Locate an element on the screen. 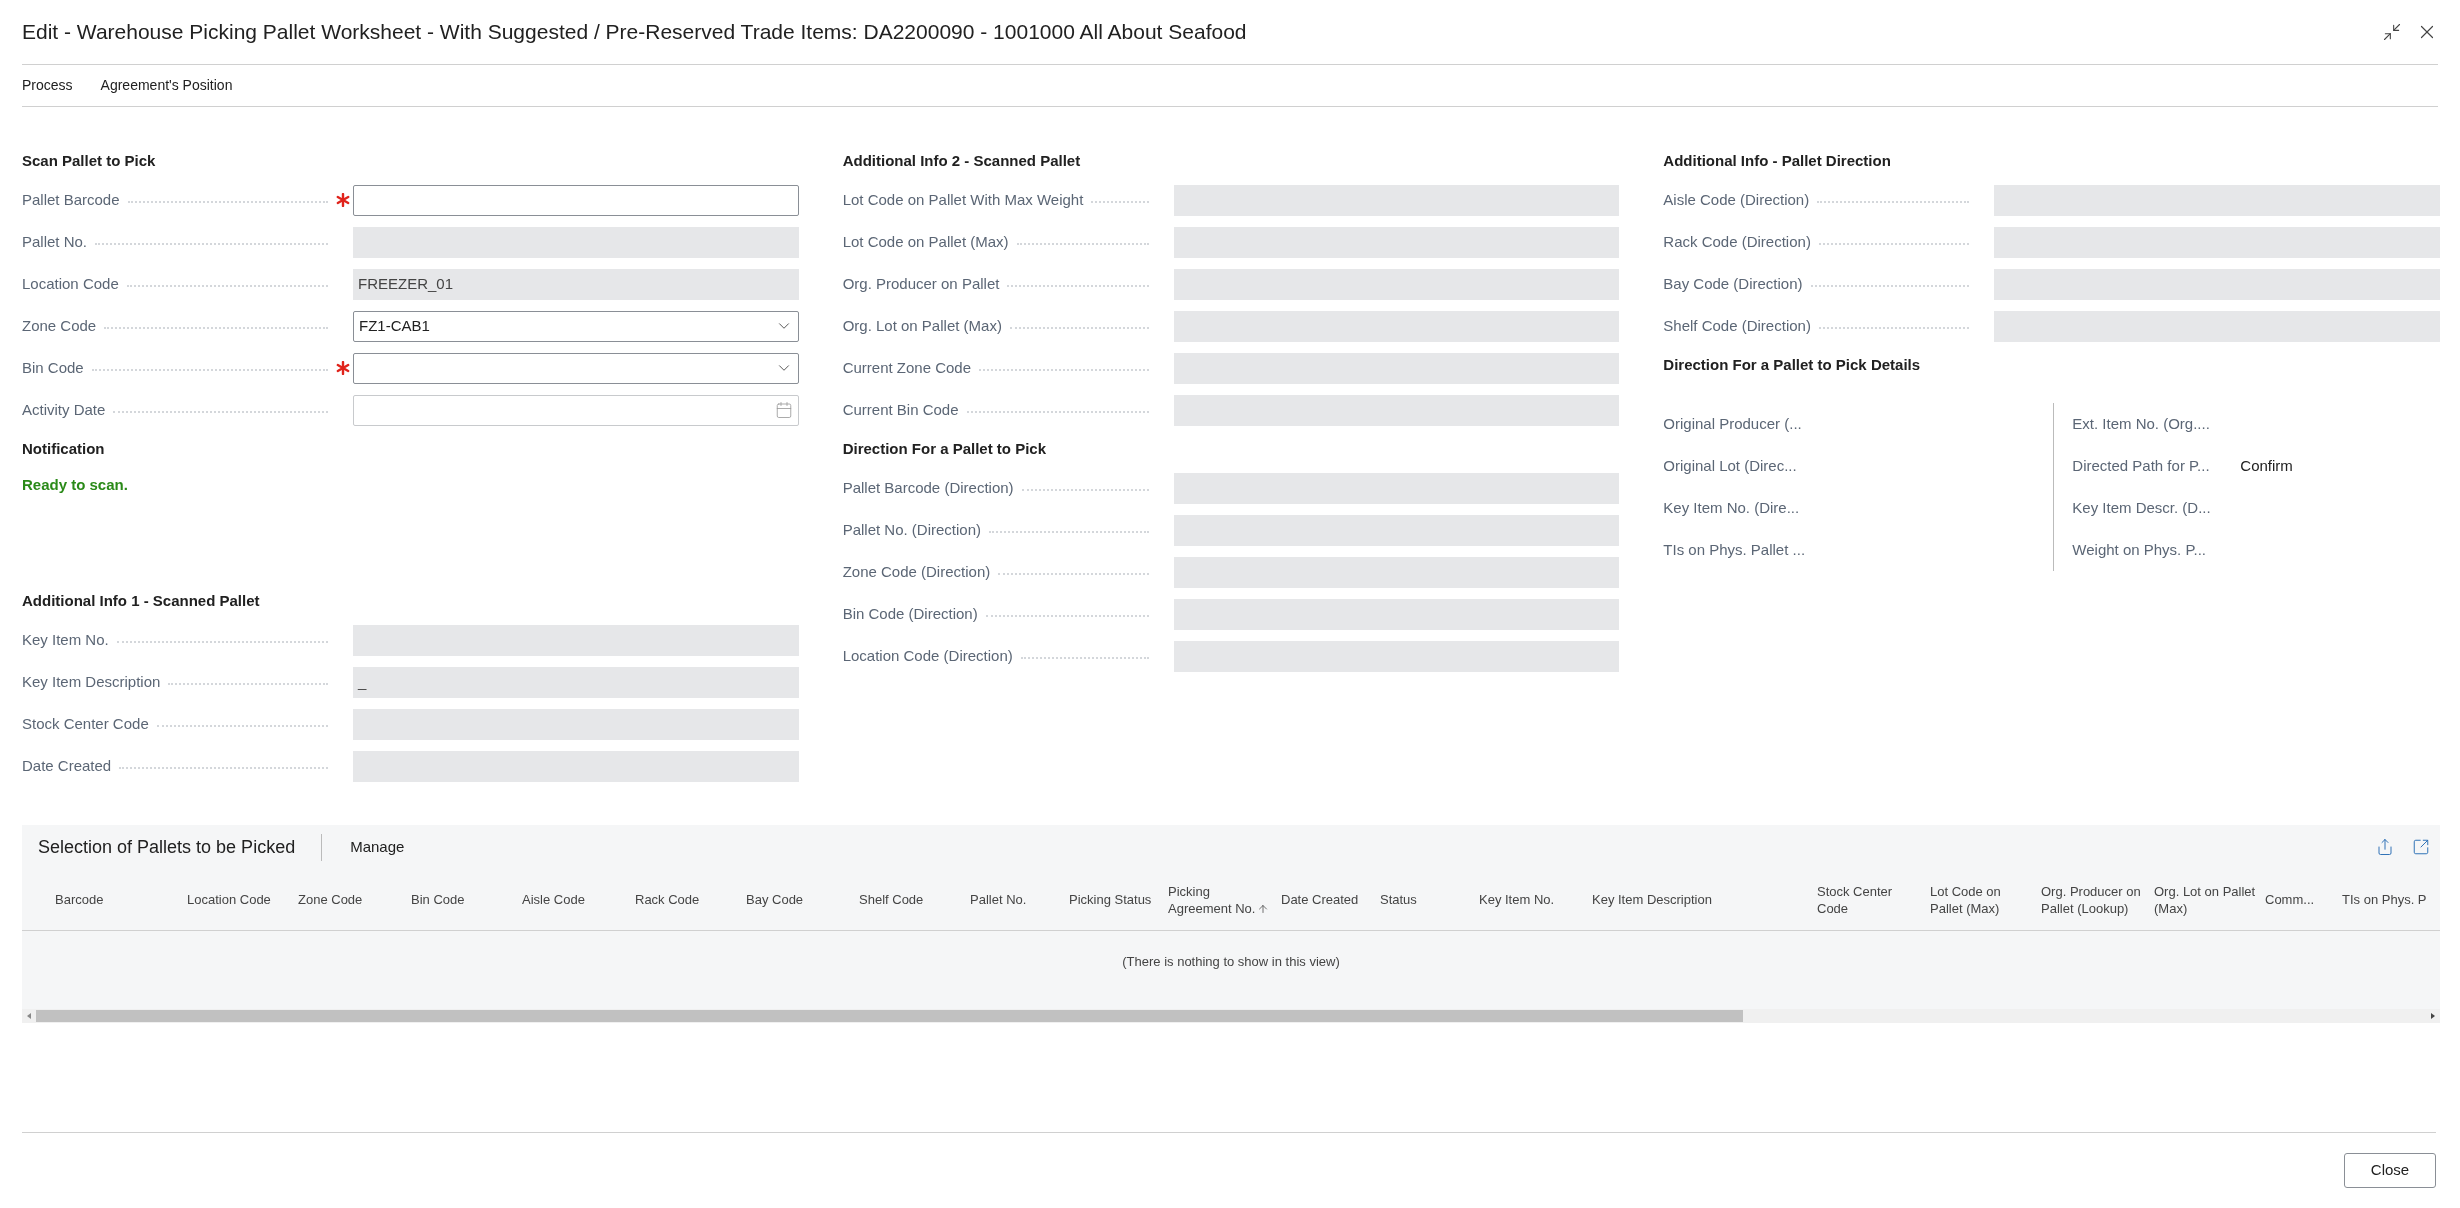  empty-message: (There is nothing to show in this view) is located at coordinates (1231, 962).